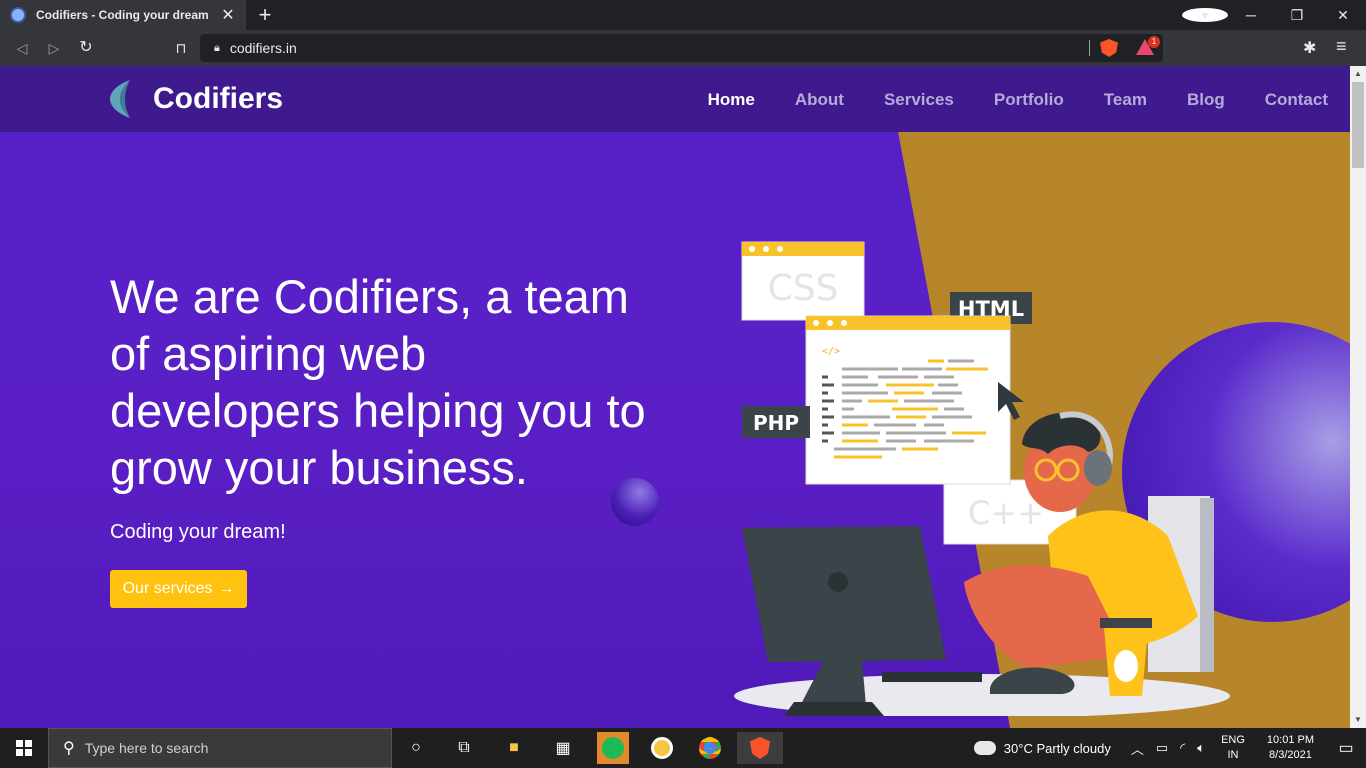  What do you see at coordinates (1032, 680) in the screenshot?
I see `mouse-shape` at bounding box center [1032, 680].